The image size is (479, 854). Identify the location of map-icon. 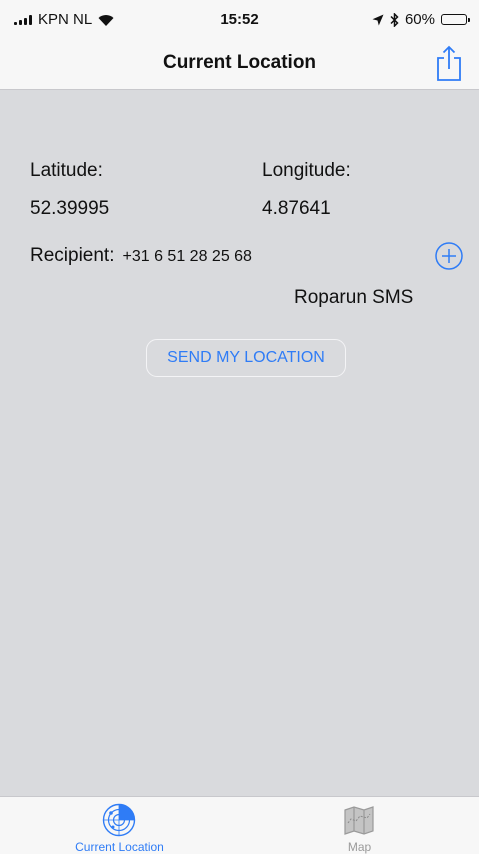
(359, 820).